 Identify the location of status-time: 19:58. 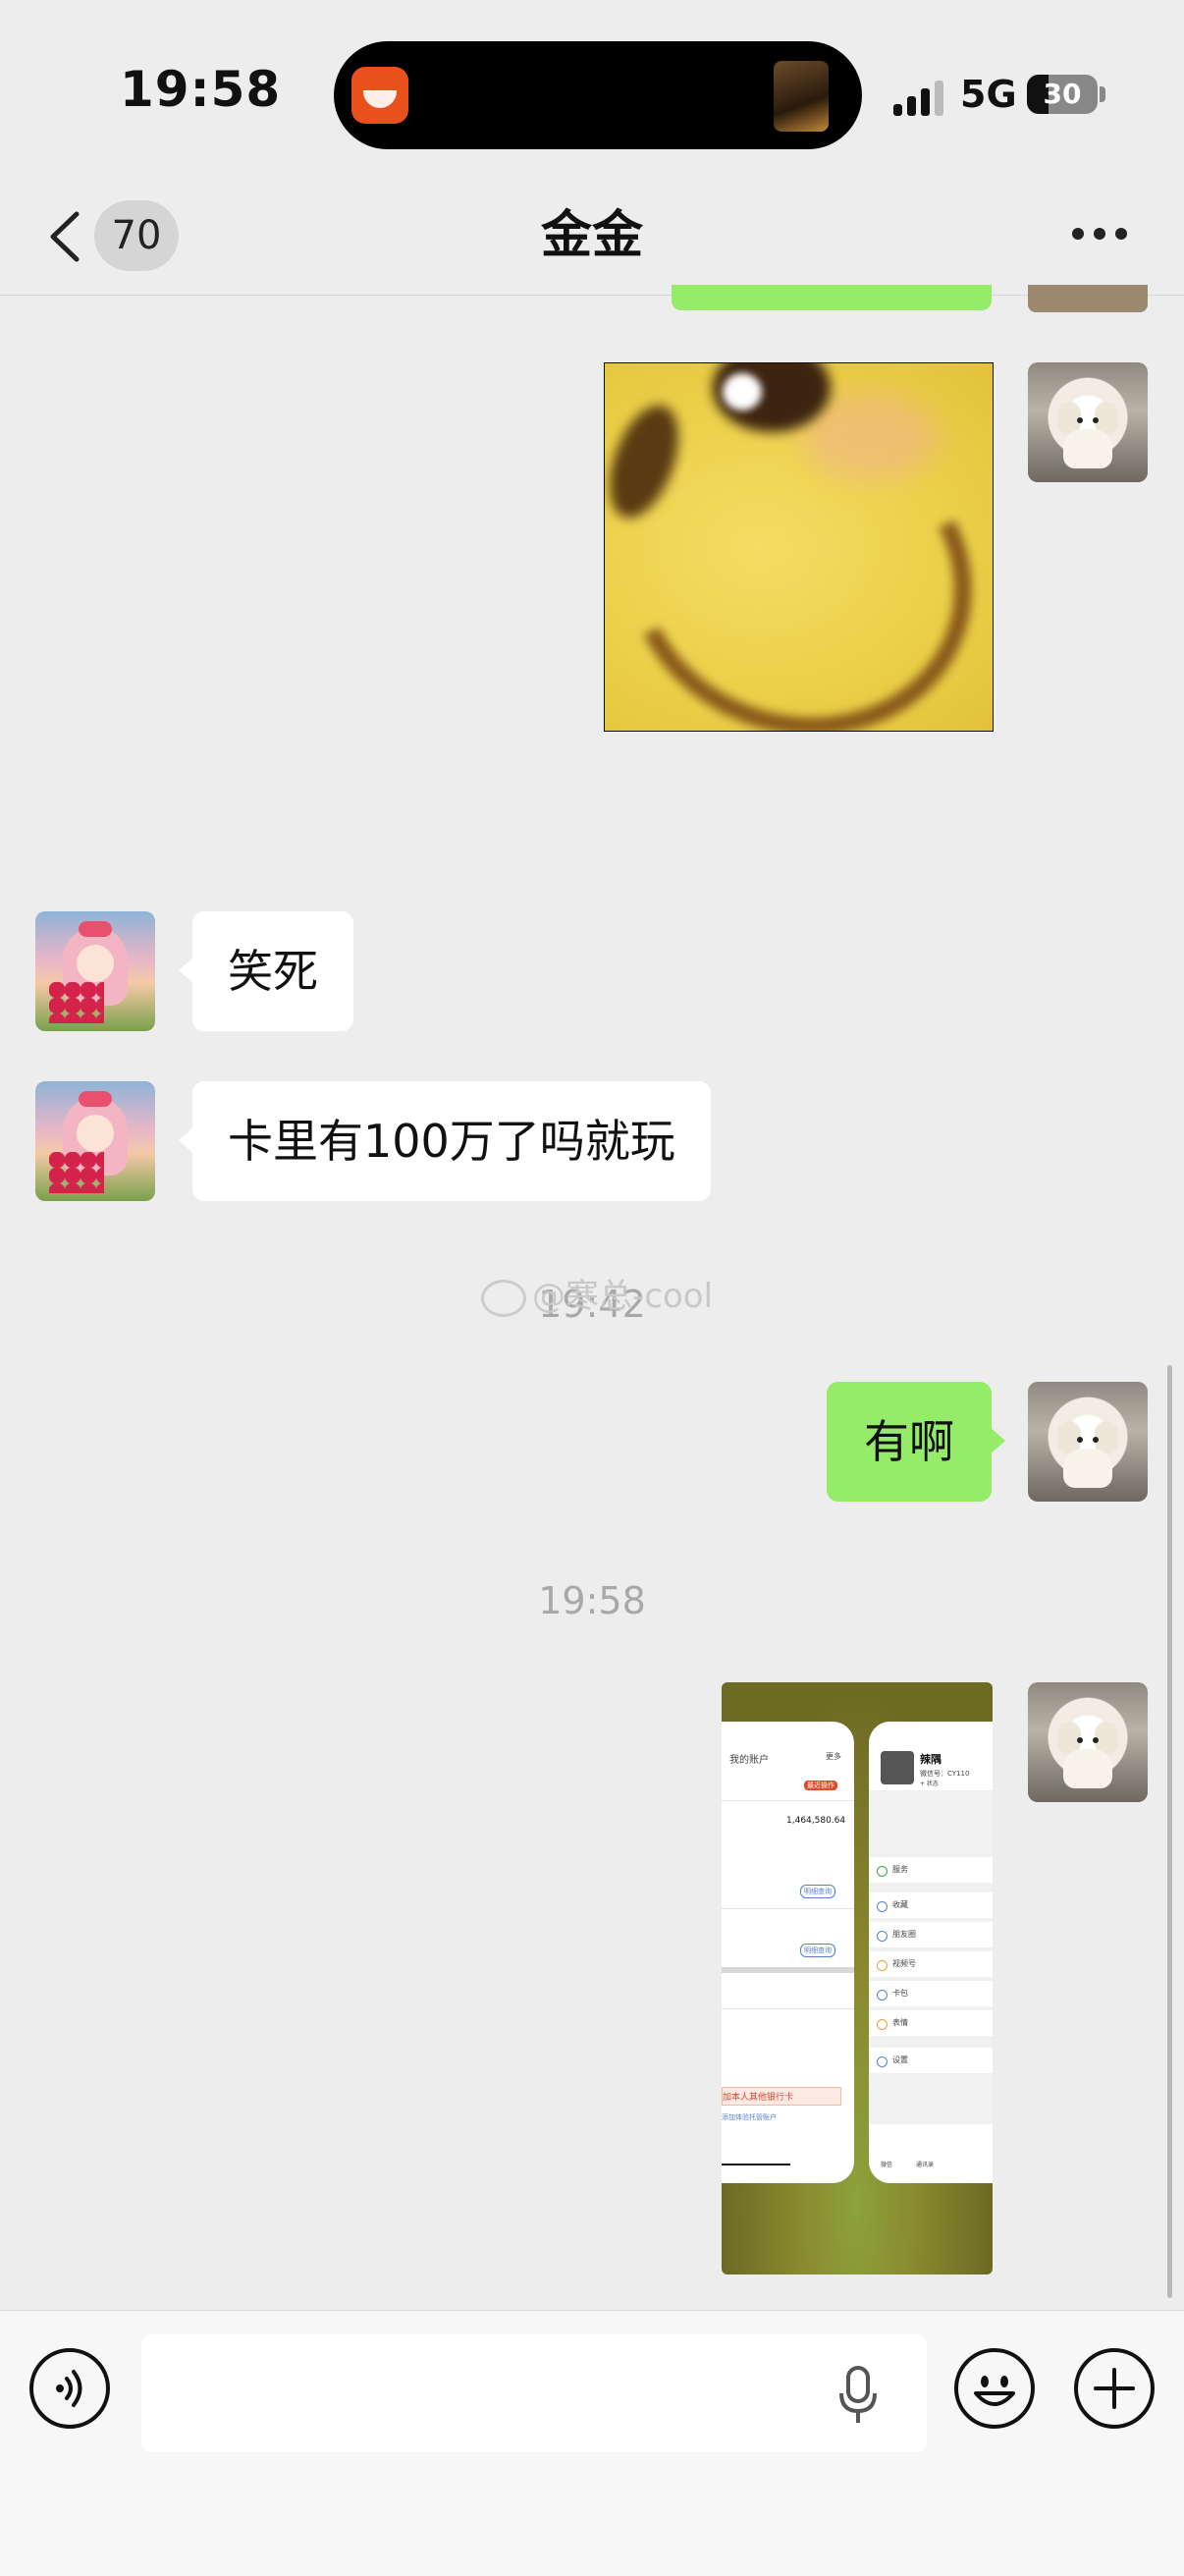
(201, 89).